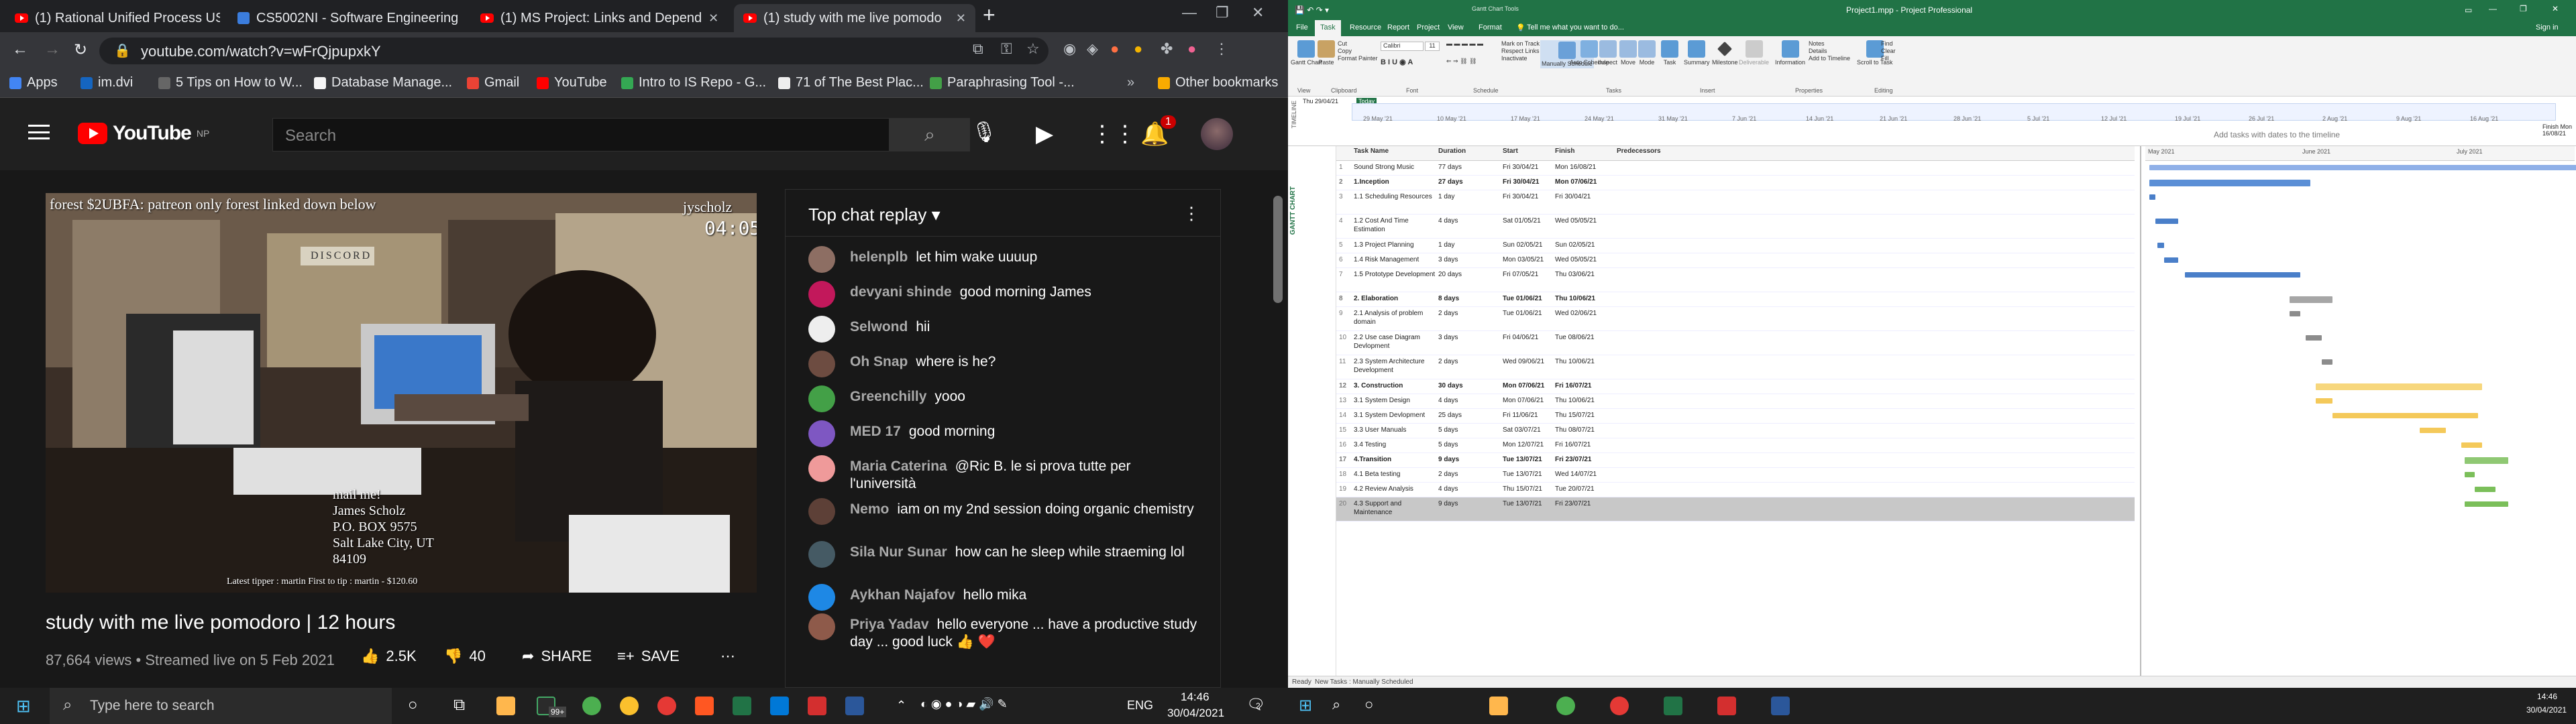 Image resolution: width=2576 pixels, height=724 pixels. Describe the element at coordinates (1345, 259) in the screenshot. I see `task-id-cell: 6` at that location.